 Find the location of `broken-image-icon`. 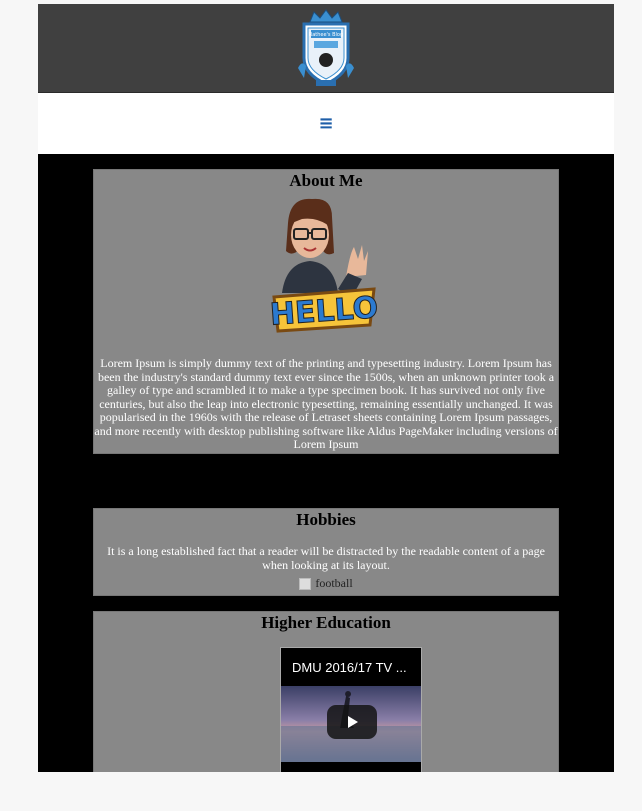

broken-image-icon is located at coordinates (305, 583).